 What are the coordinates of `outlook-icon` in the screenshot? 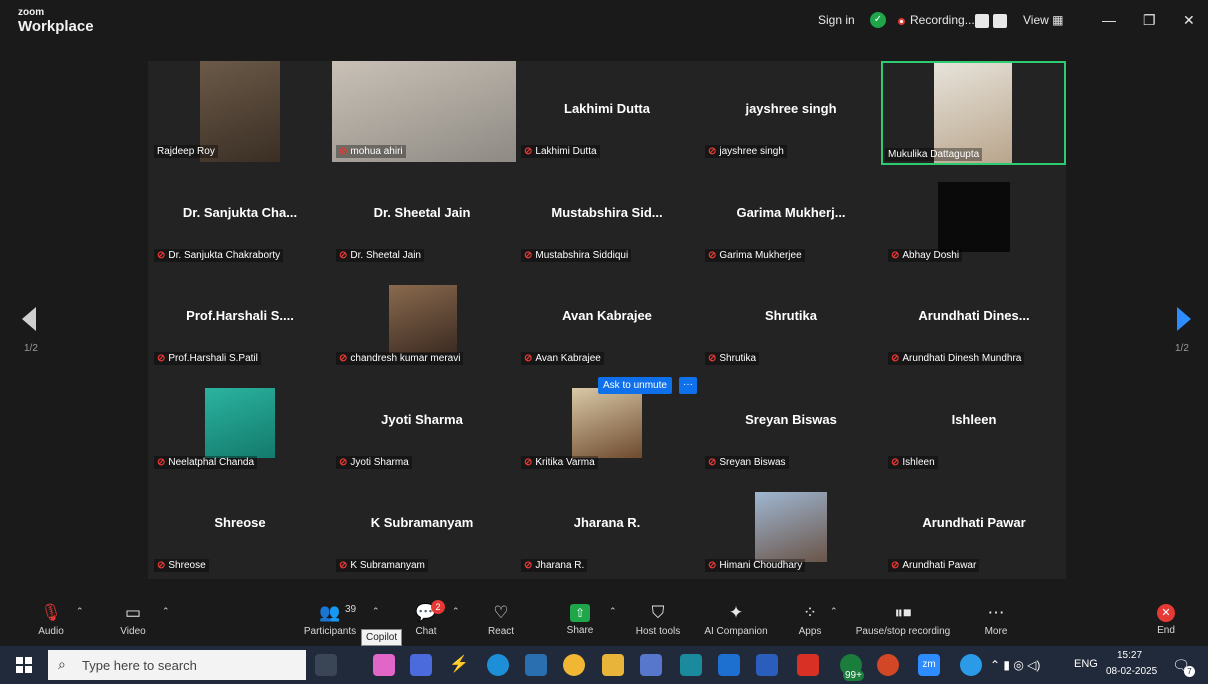 It's located at (729, 665).